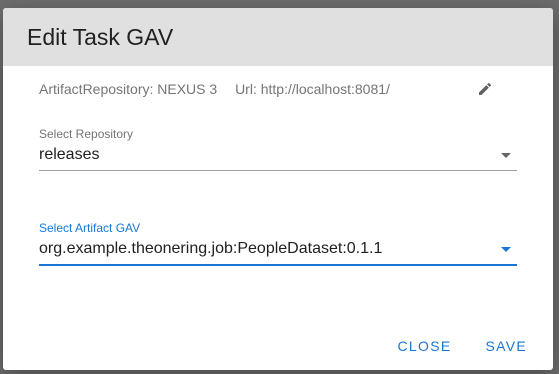  I want to click on artifact-repository-text: ArtifactRepository: NEXUS 3, so click(128, 89).